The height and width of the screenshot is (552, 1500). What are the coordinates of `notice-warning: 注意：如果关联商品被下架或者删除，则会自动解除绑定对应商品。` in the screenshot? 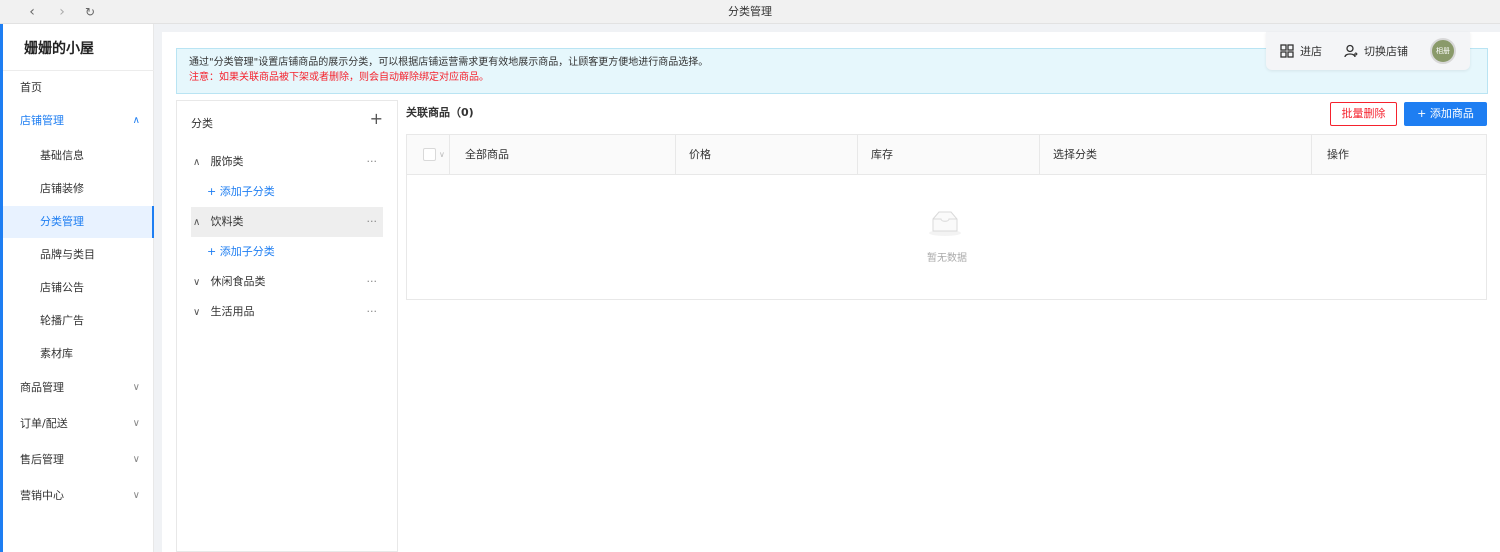 It's located at (339, 77).